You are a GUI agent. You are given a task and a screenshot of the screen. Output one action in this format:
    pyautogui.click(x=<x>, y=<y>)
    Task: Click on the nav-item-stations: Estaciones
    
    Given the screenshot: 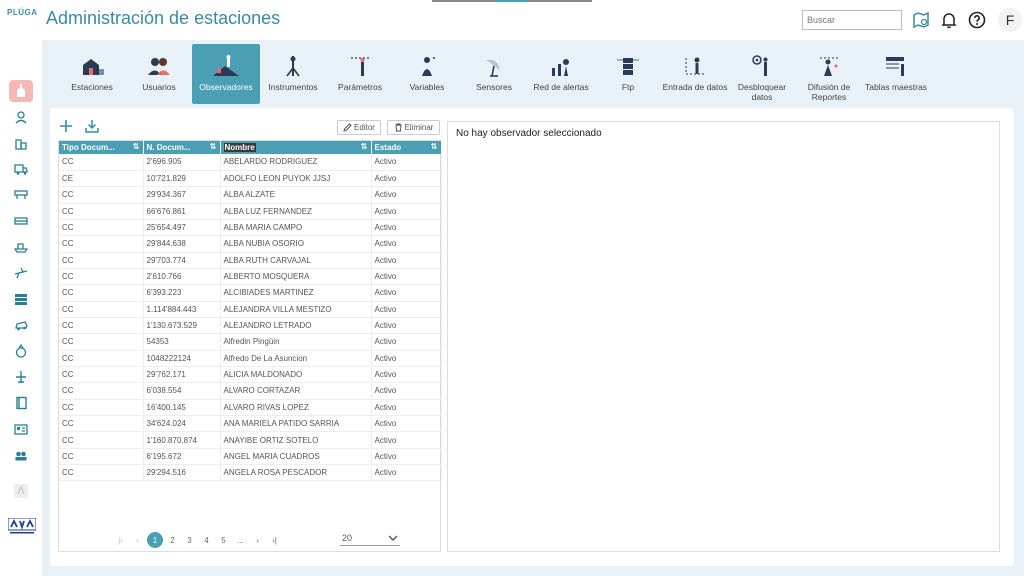 What is the action you would take?
    pyautogui.click(x=92, y=74)
    